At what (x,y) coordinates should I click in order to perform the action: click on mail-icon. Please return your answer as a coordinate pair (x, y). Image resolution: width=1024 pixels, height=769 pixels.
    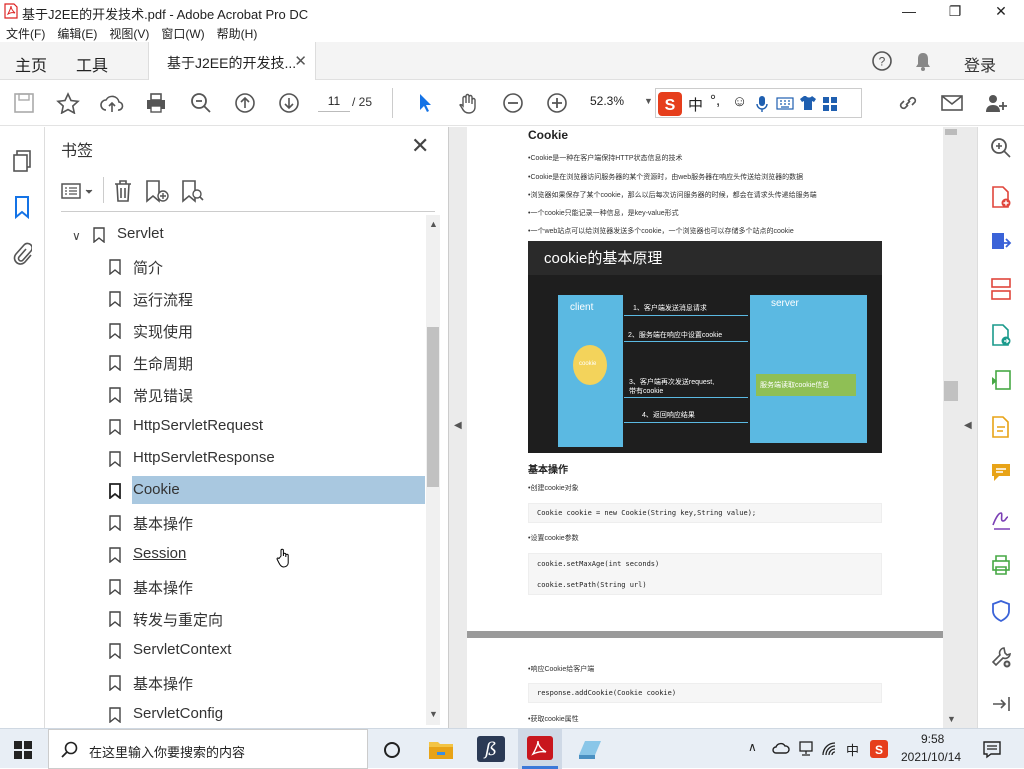
    Looking at the image, I should click on (952, 103).